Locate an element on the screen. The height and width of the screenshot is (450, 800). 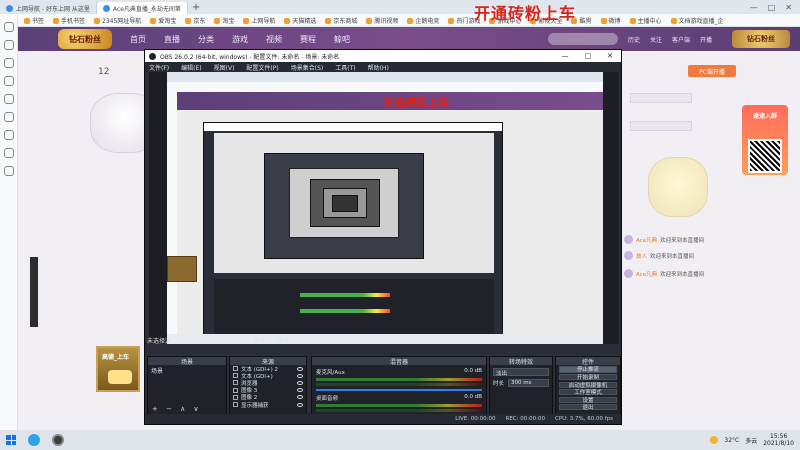
obs-taskbar-icon is located at coordinates (58, 440).